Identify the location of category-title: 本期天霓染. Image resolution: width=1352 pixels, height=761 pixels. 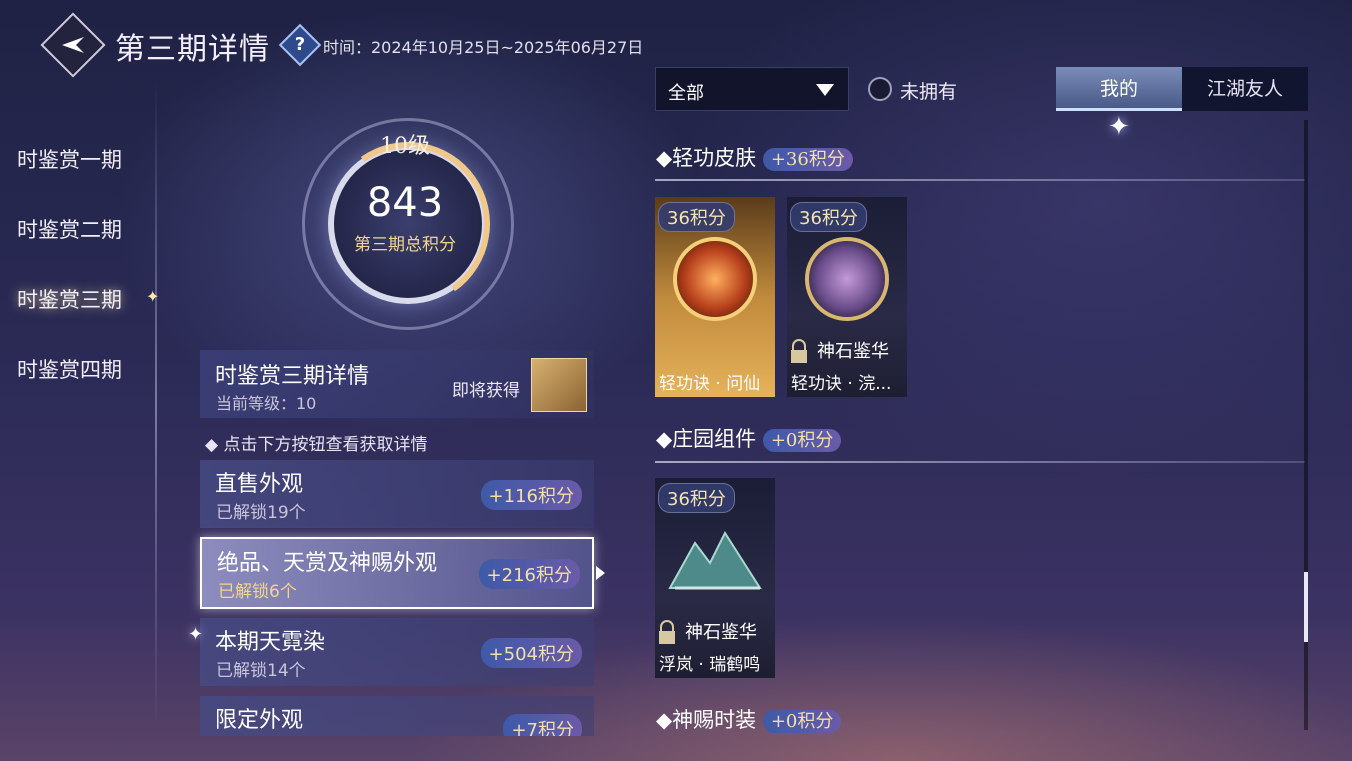
(270, 642).